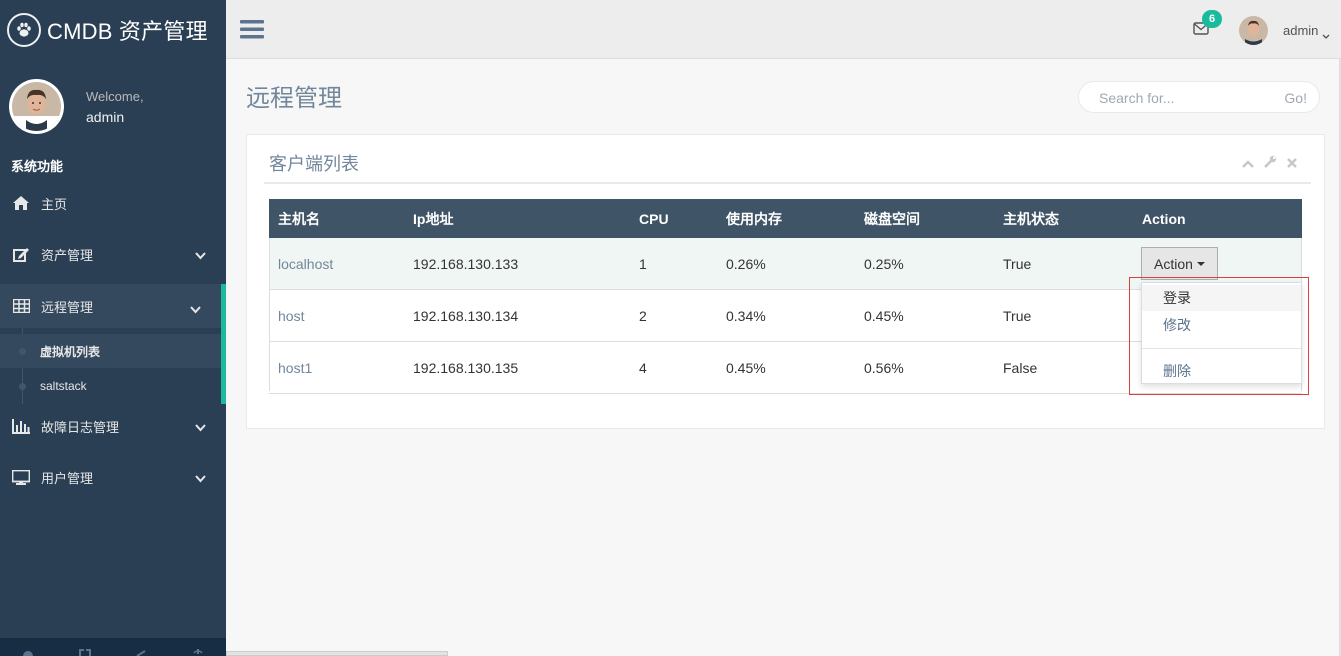 The height and width of the screenshot is (656, 1341). Describe the element at coordinates (924, 264) in the screenshot. I see `disk-cell: 0.25%` at that location.